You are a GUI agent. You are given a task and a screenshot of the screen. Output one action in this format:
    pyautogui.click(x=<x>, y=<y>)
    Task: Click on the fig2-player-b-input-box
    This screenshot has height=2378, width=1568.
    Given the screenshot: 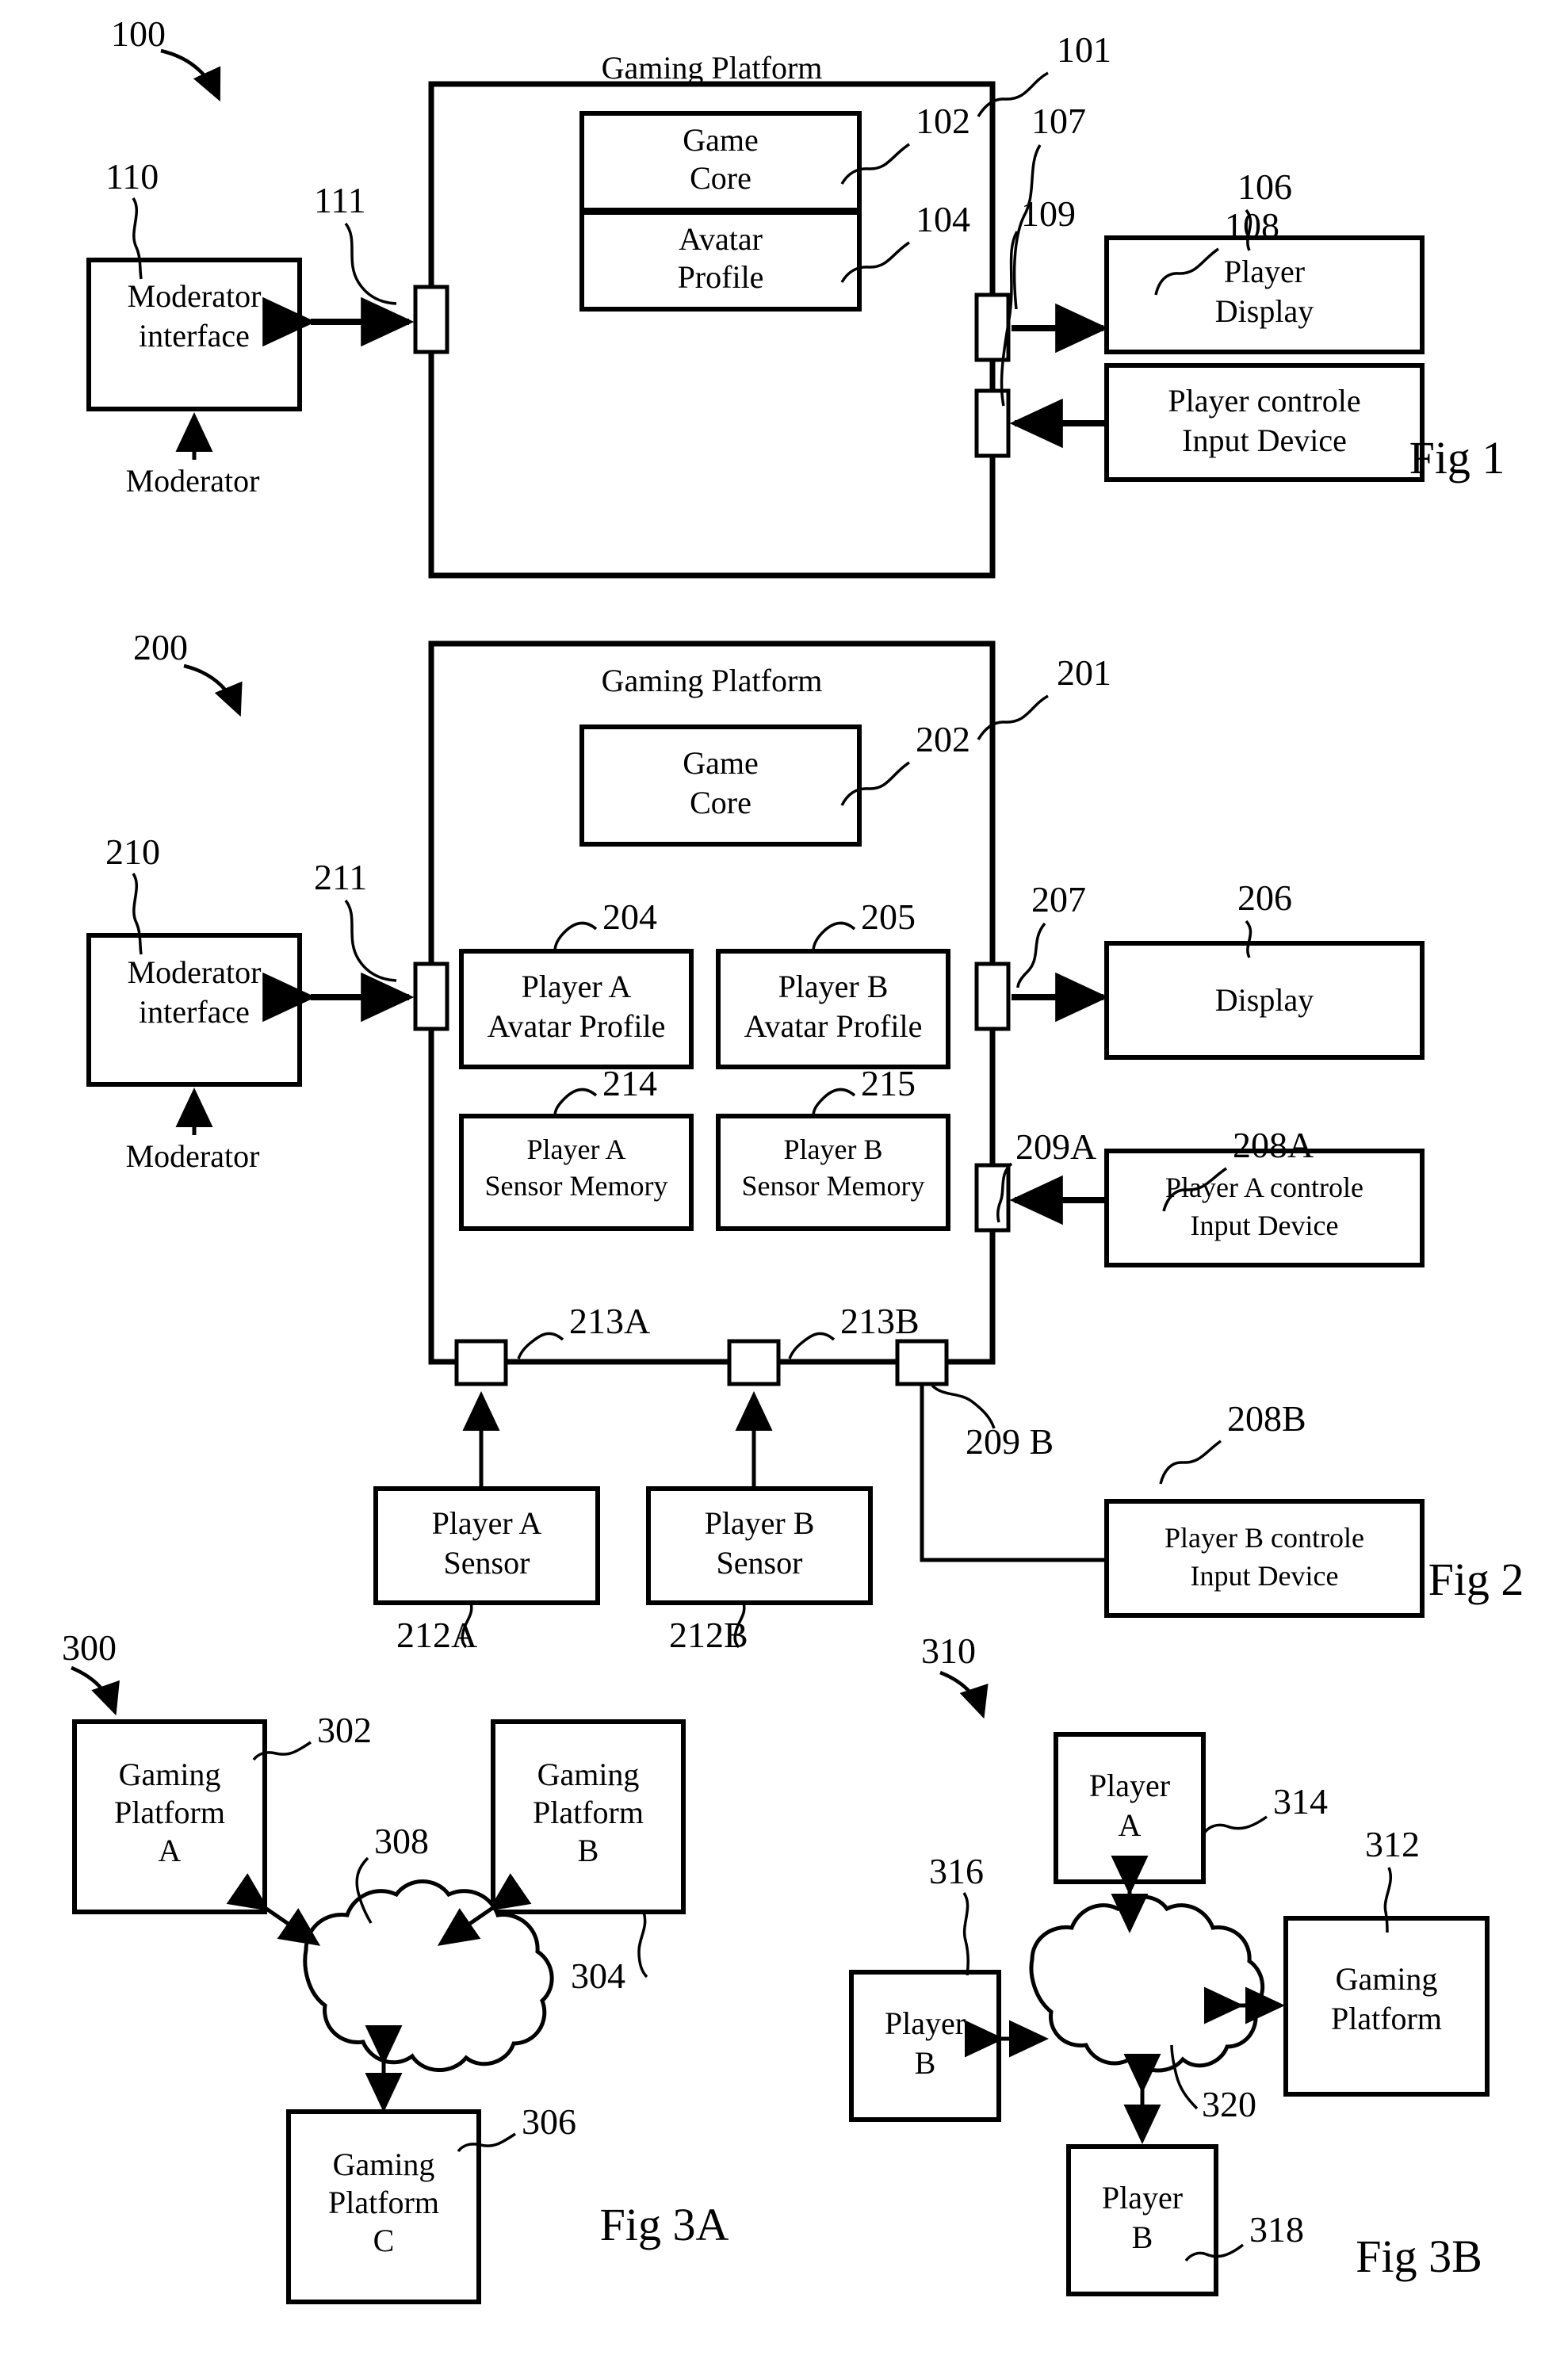 What is the action you would take?
    pyautogui.click(x=1264, y=1558)
    